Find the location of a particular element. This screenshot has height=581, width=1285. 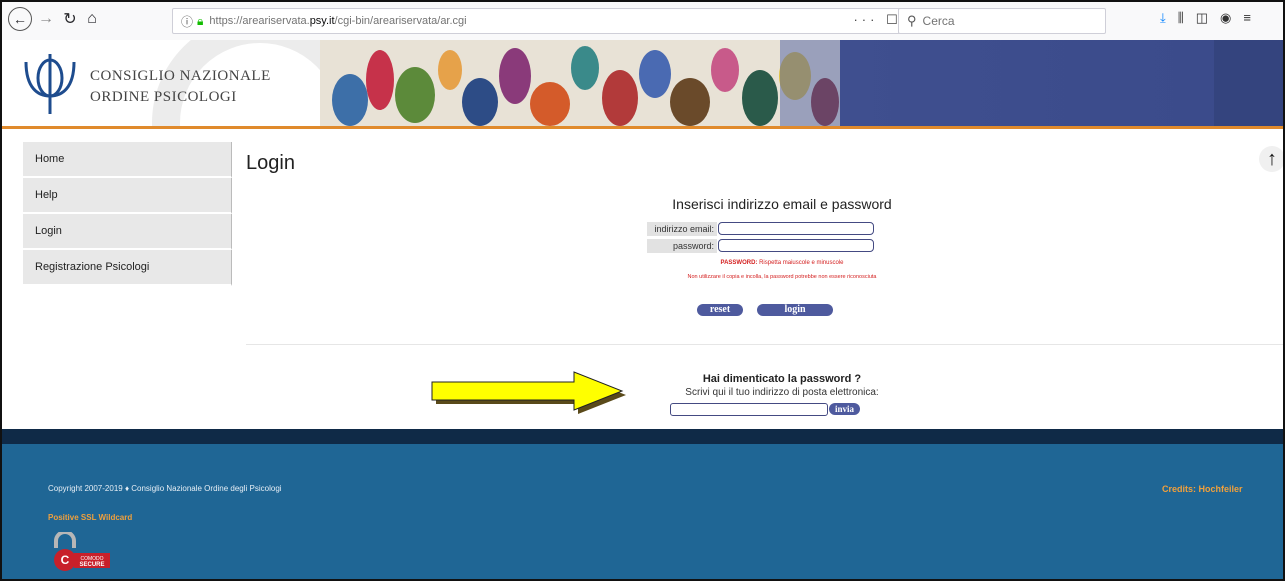

ssl-link: Positive SSL Wildcard is located at coordinates (90, 517).